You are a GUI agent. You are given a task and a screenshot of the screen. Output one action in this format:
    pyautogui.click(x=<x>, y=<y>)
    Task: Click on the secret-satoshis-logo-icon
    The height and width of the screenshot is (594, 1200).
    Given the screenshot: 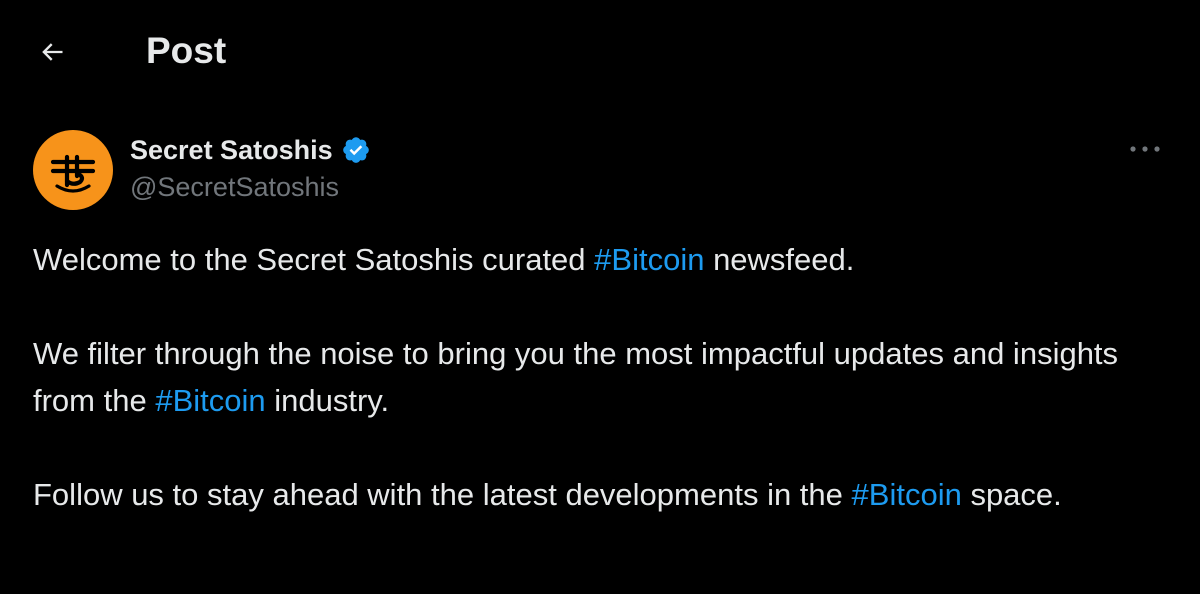 What is the action you would take?
    pyautogui.click(x=73, y=173)
    